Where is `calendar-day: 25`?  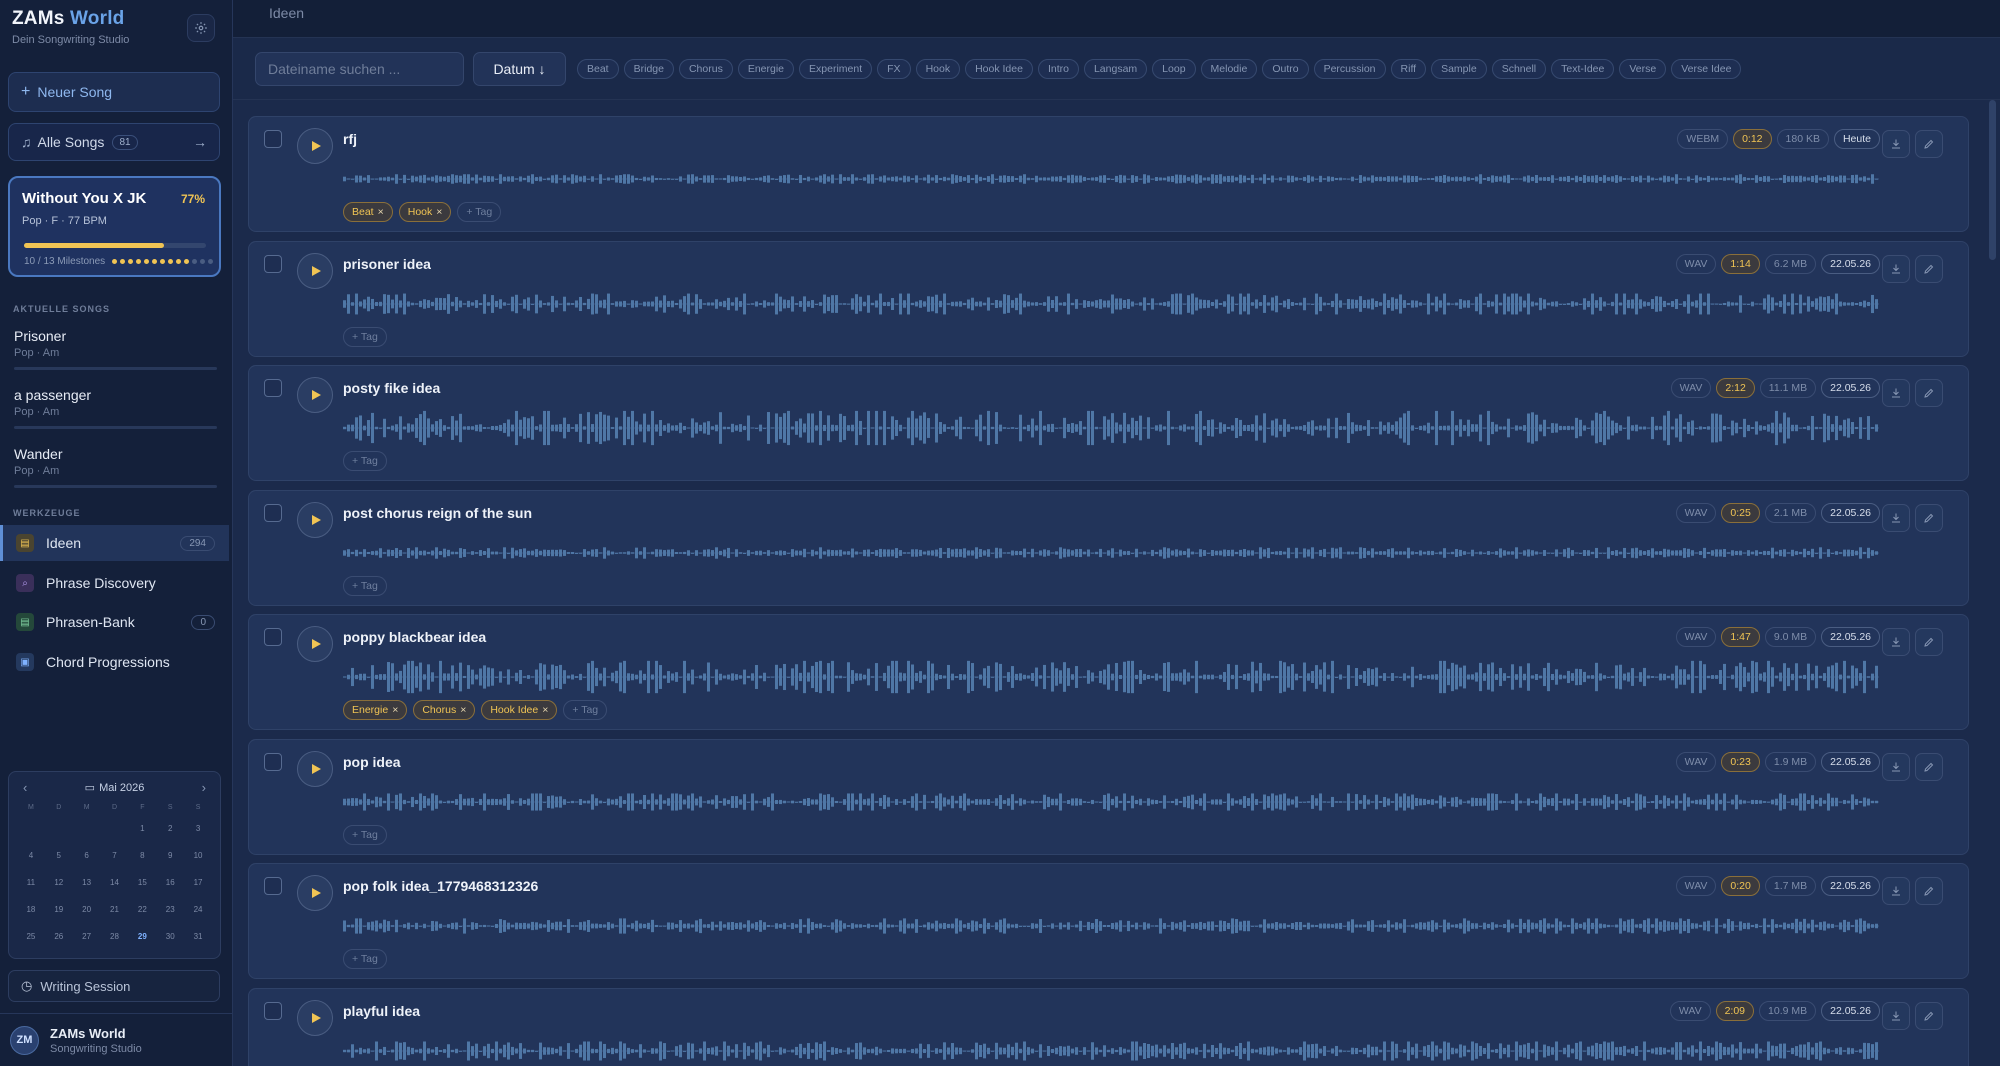 calendar-day: 25 is located at coordinates (31, 936).